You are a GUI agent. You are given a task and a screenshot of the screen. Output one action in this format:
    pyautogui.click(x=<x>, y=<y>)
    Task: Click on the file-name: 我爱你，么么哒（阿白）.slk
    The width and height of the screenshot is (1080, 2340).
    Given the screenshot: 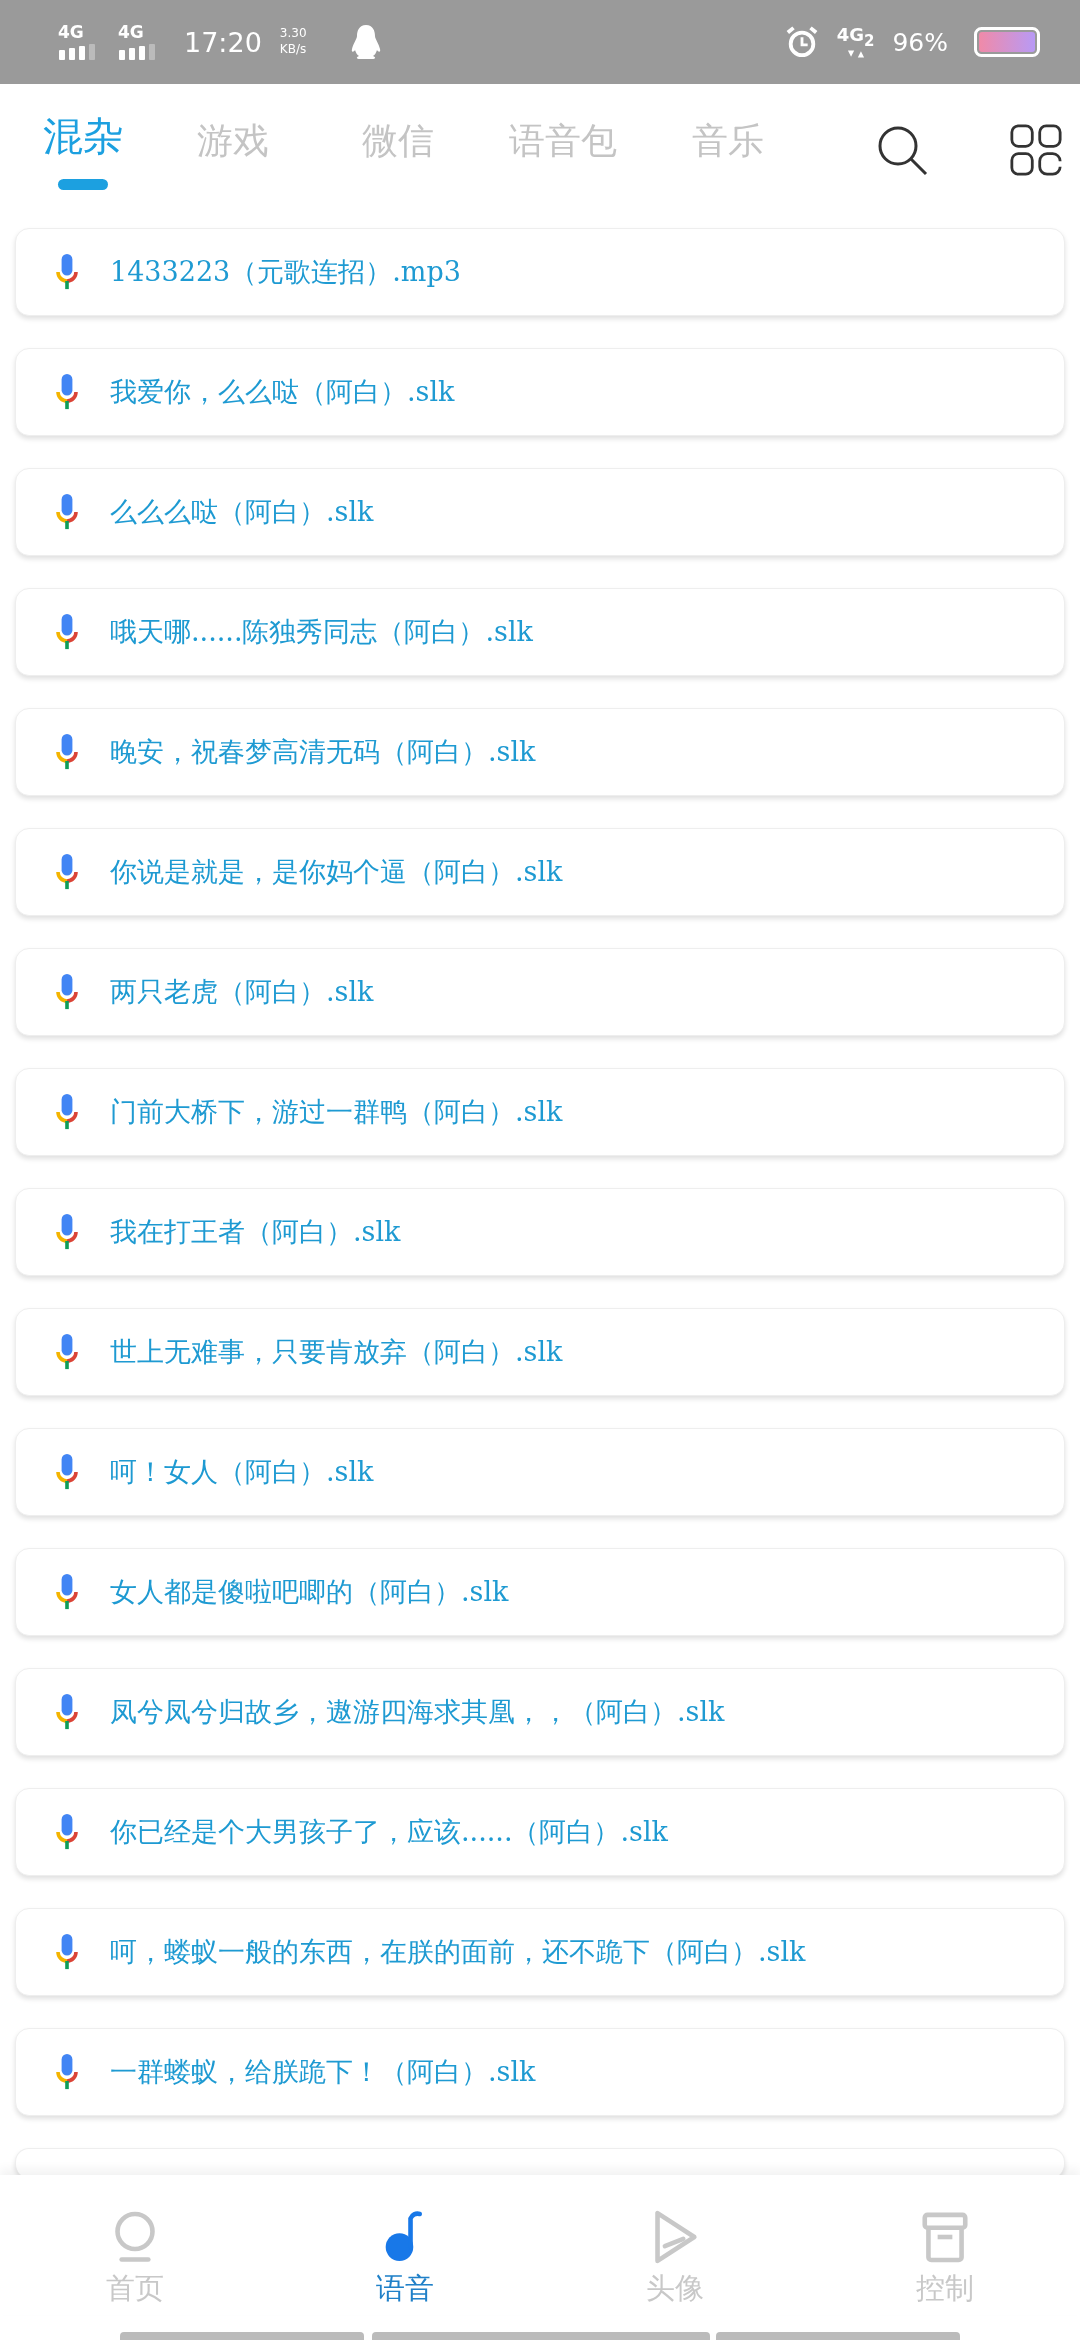 What is the action you would take?
    pyautogui.click(x=282, y=392)
    